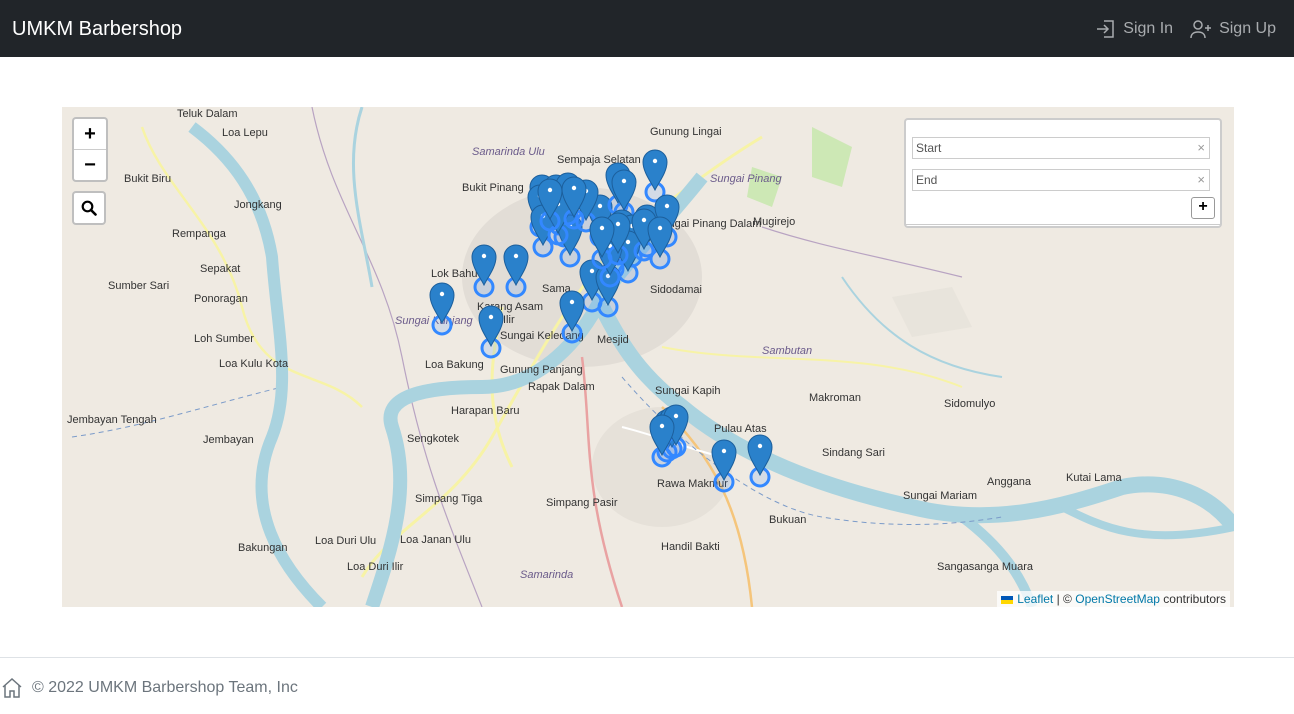 The image size is (1294, 714). I want to click on sign-in-link: Sign In, so click(1134, 29).